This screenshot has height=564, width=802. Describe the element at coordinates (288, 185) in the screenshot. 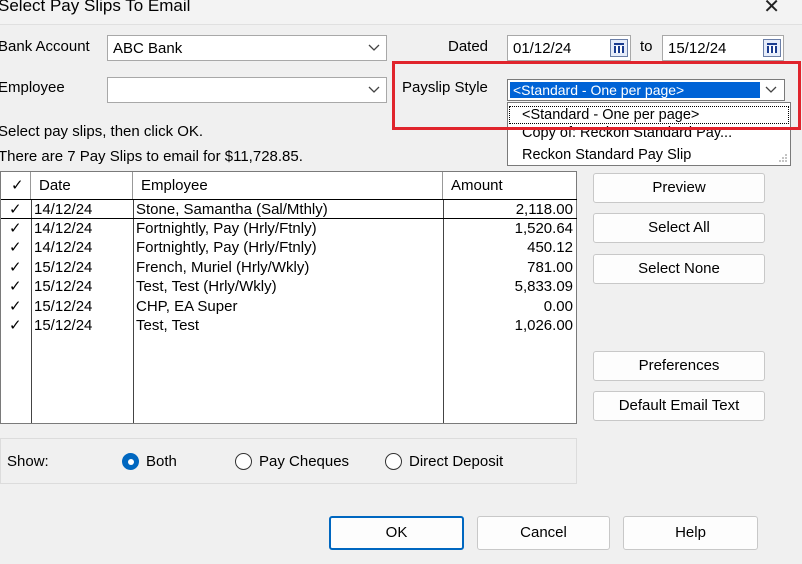

I see `employee-column-header: Employee` at that location.